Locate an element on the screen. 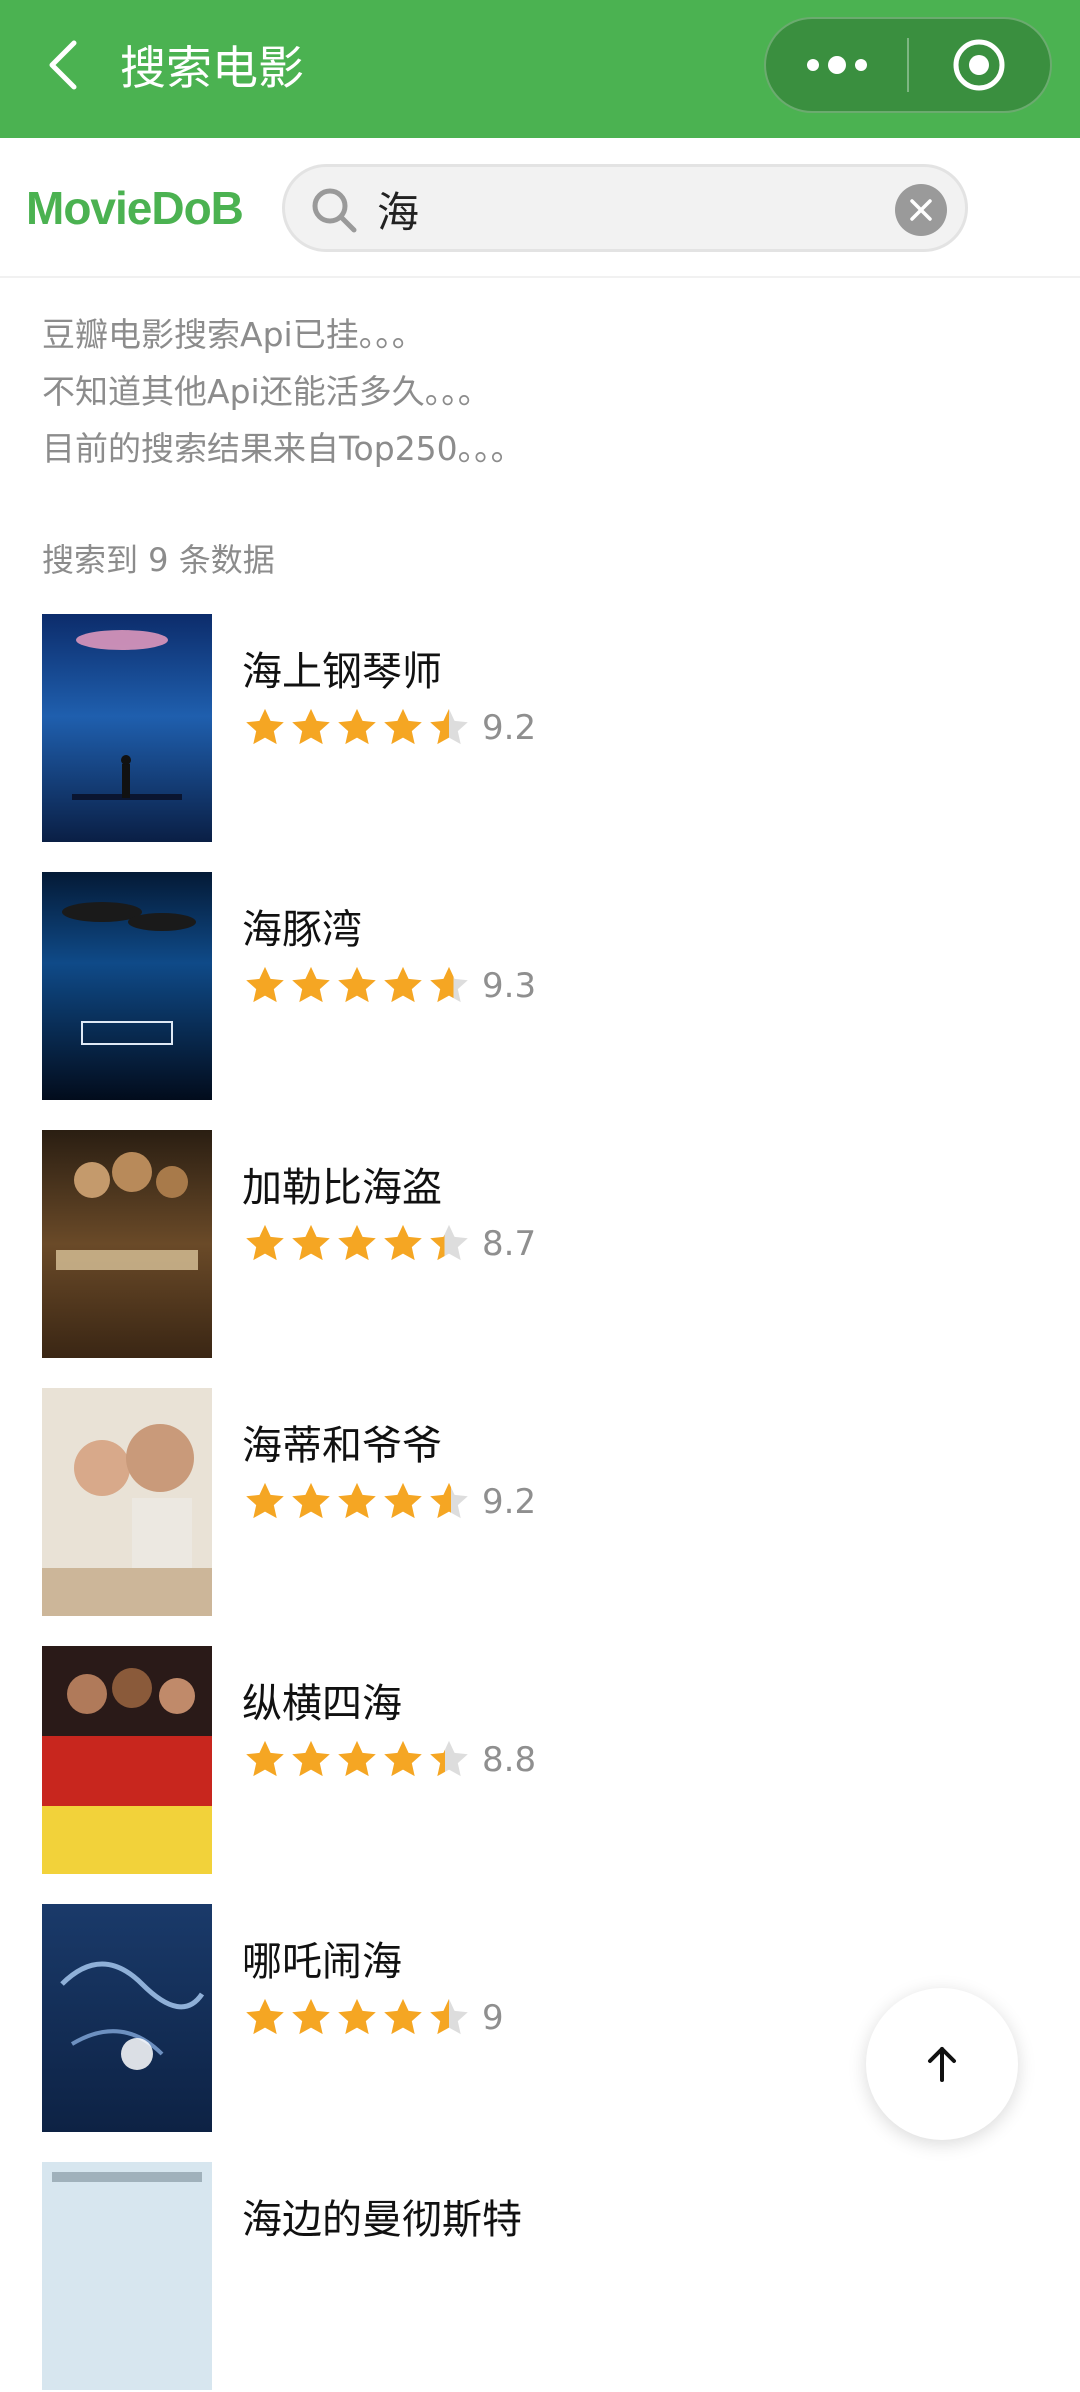 Image resolution: width=1080 pixels, height=2392 pixels. movie-title: 纵横四海 is located at coordinates (322, 1704).